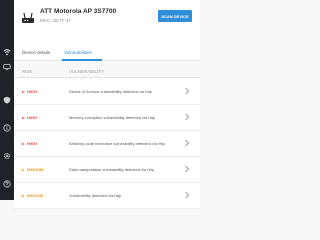  What do you see at coordinates (107, 72) in the screenshot?
I see `table-header: RISK VULNERABILITY` at bounding box center [107, 72].